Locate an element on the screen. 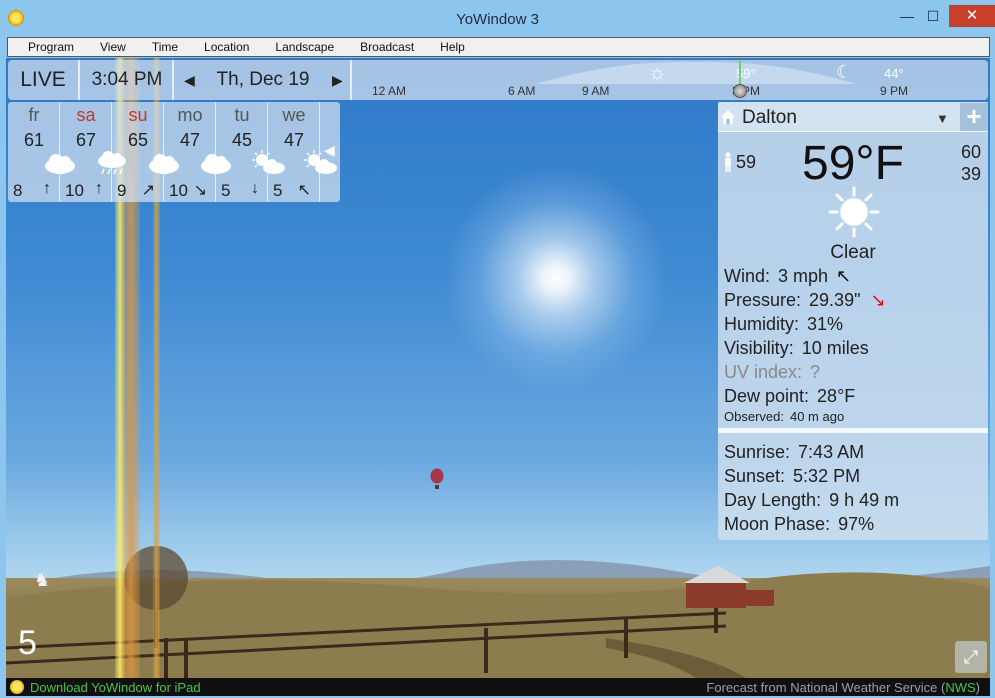  menu-view: View is located at coordinates (103, 47).